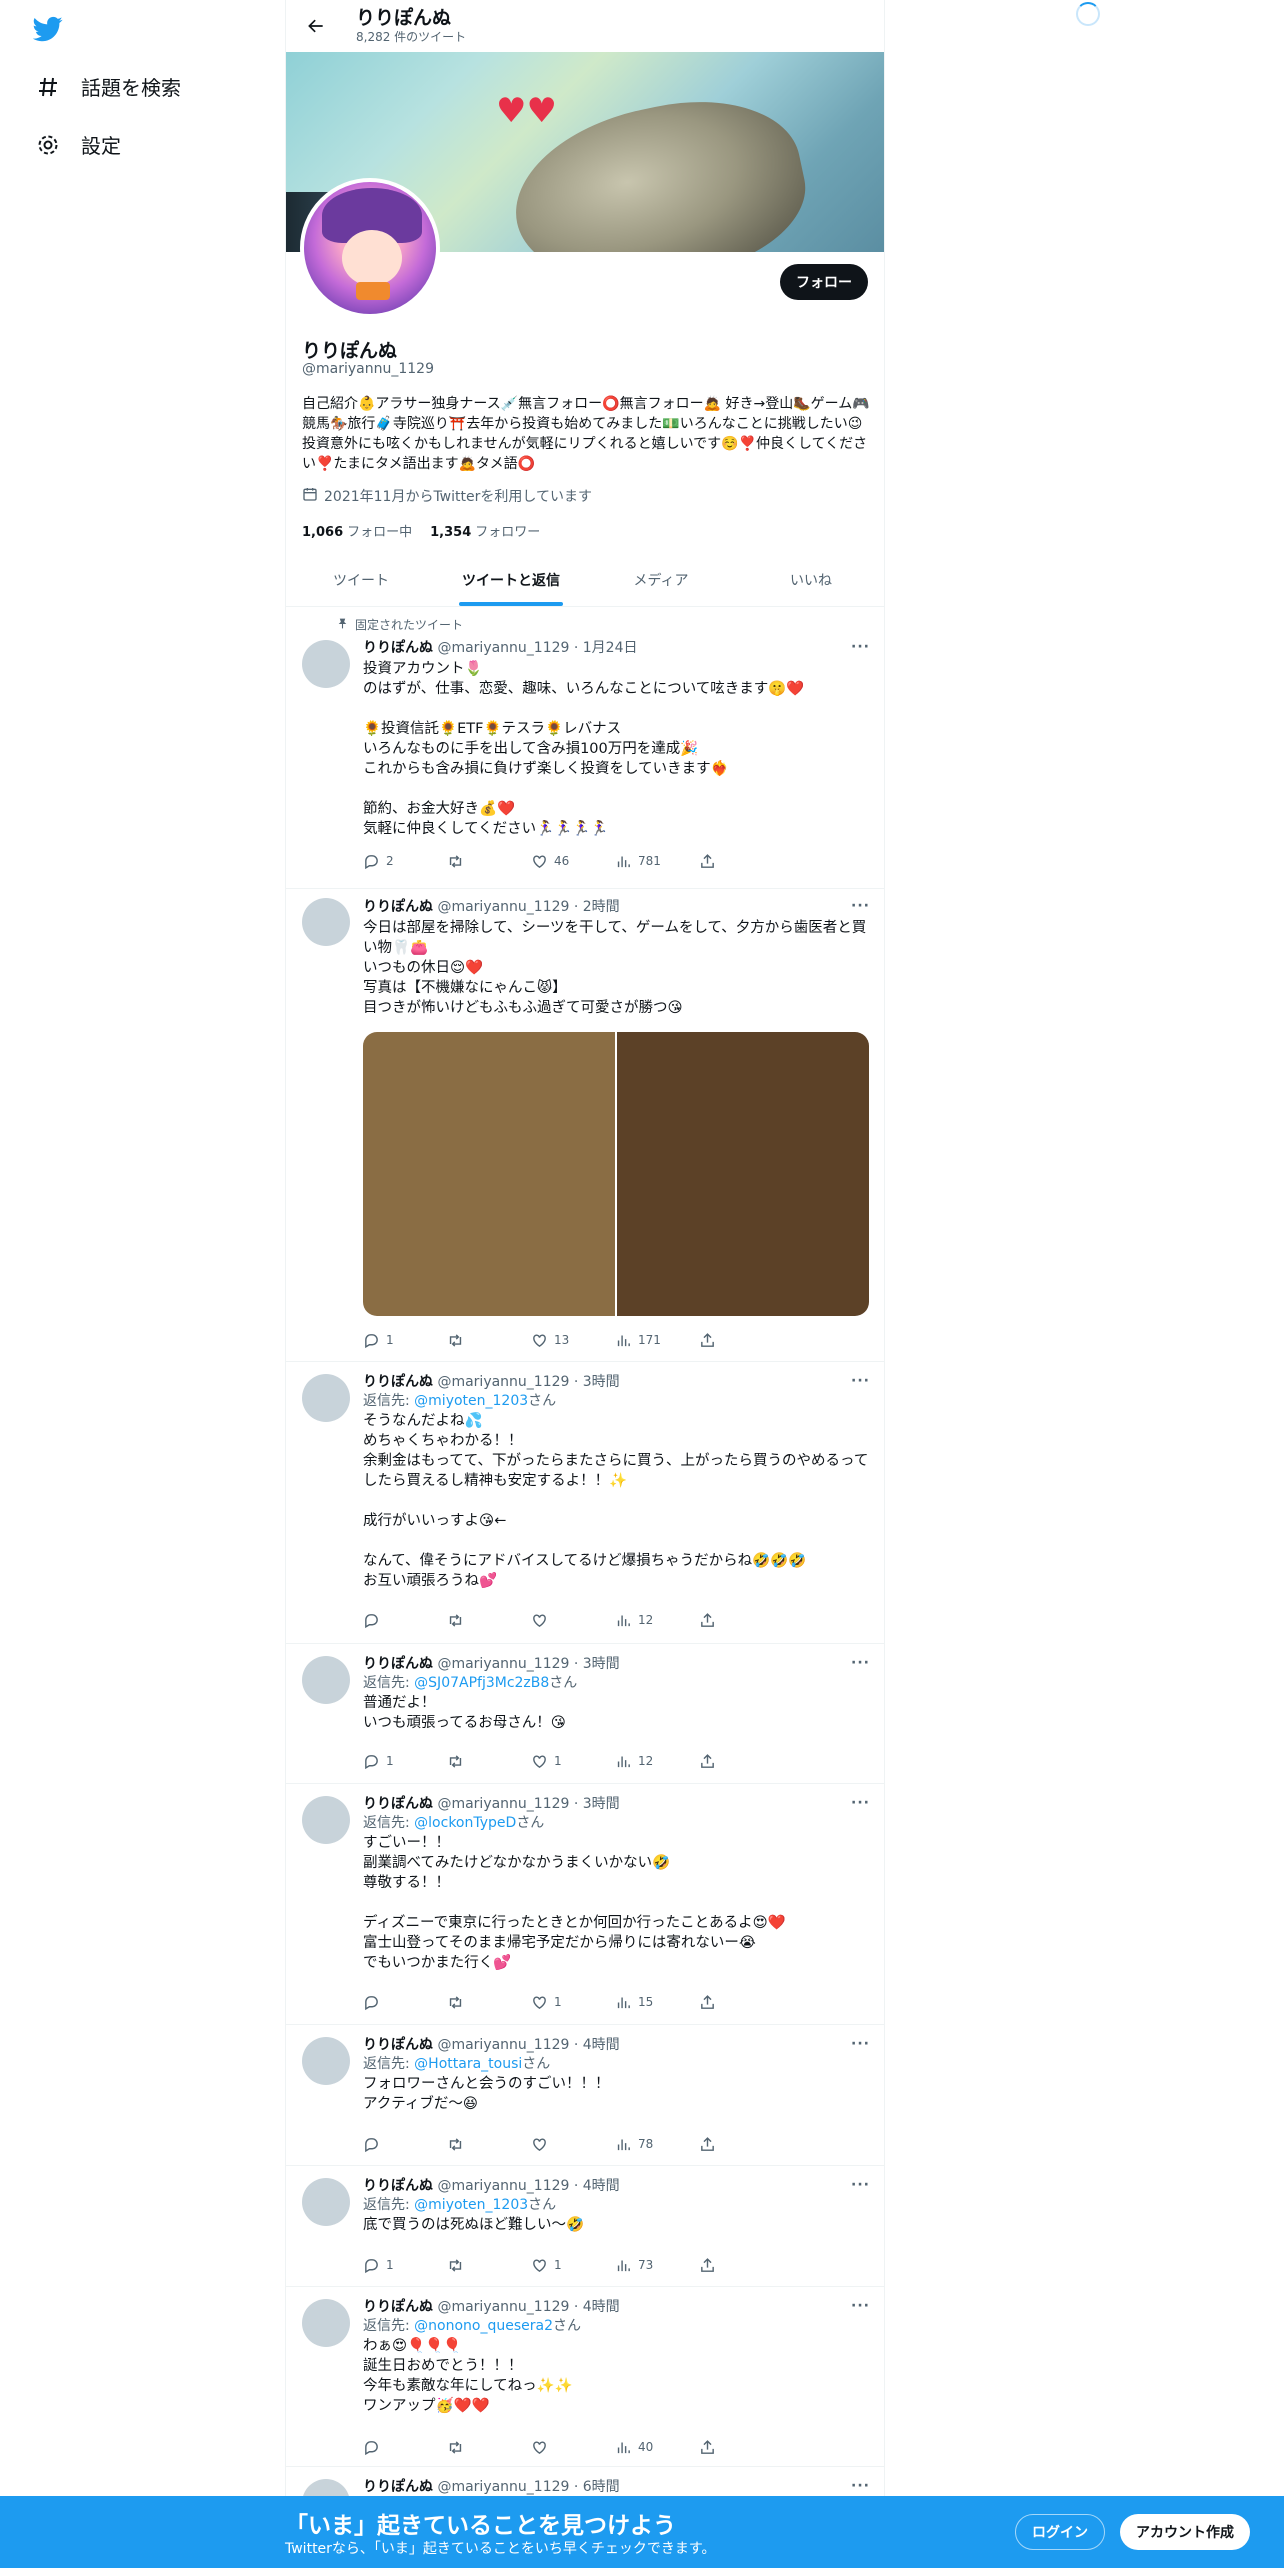 Image resolution: width=1284 pixels, height=2568 pixels. Describe the element at coordinates (468, 2064) in the screenshot. I see `reply-to-handle: @Hottara_tousi` at that location.